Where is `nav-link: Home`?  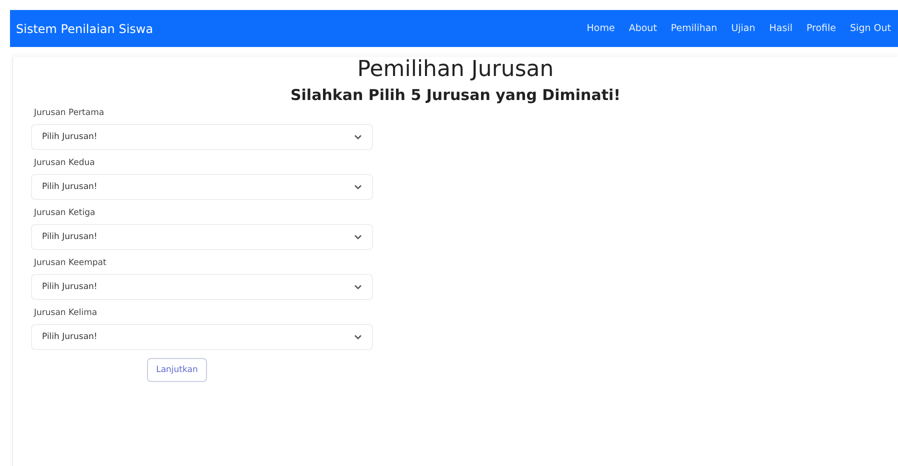 nav-link: Home is located at coordinates (601, 28).